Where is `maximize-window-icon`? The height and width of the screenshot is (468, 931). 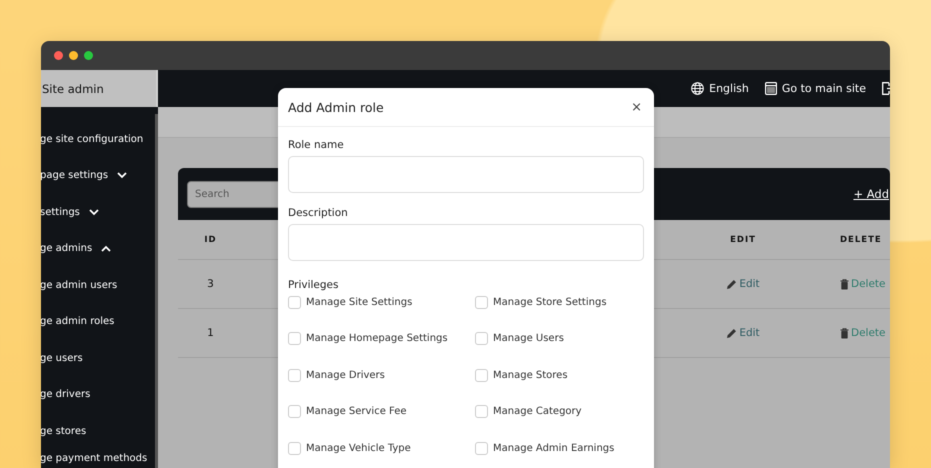
maximize-window-icon is located at coordinates (88, 55).